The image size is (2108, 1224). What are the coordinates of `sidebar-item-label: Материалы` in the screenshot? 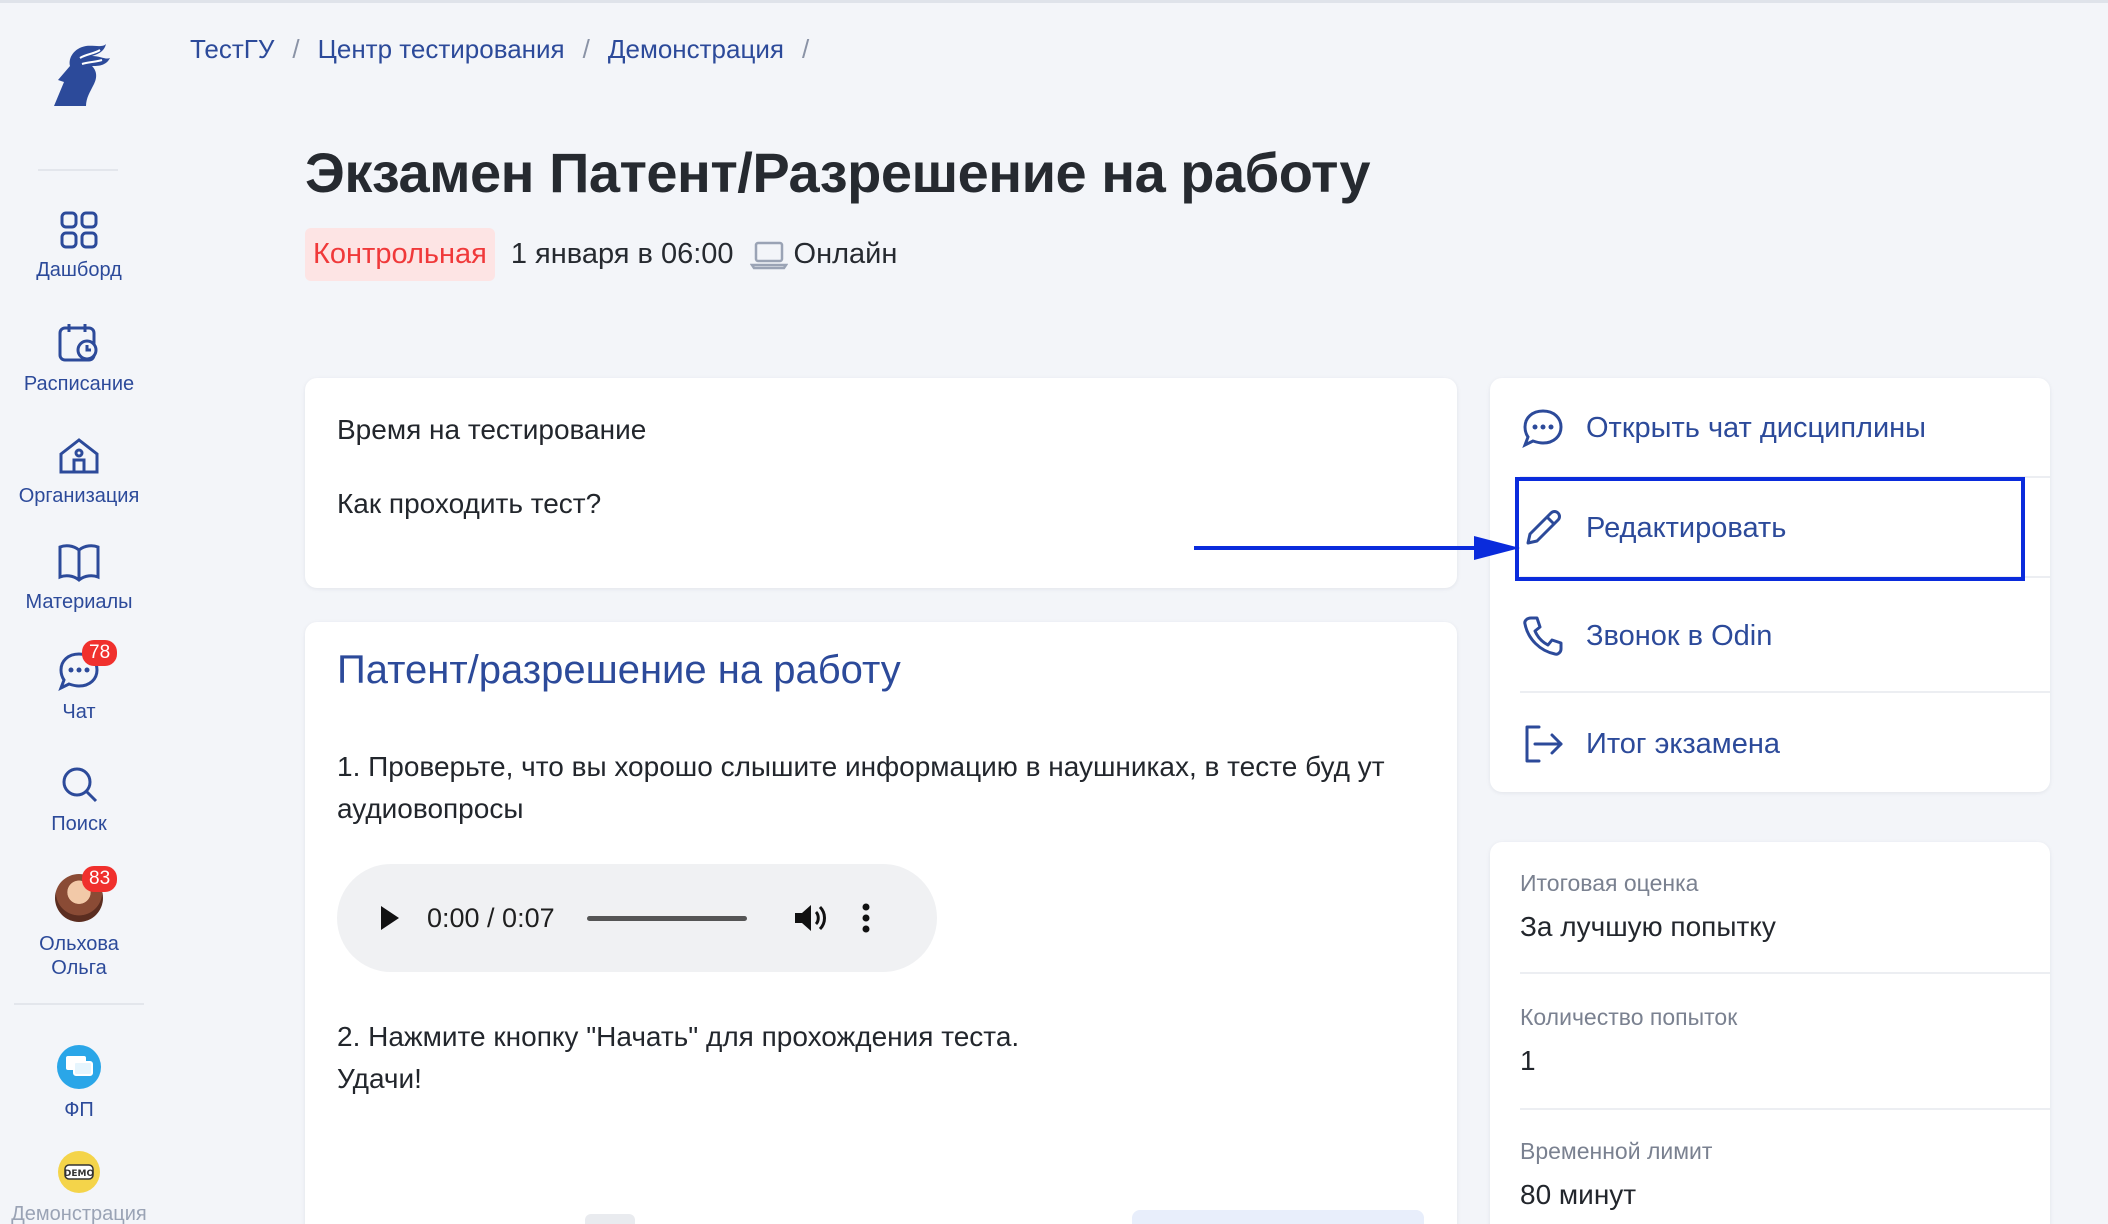 It's located at (79, 602).